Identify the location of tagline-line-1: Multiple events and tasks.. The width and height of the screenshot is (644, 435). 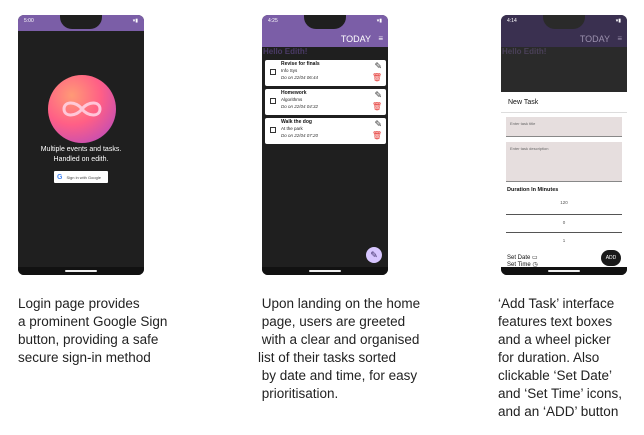
(81, 149).